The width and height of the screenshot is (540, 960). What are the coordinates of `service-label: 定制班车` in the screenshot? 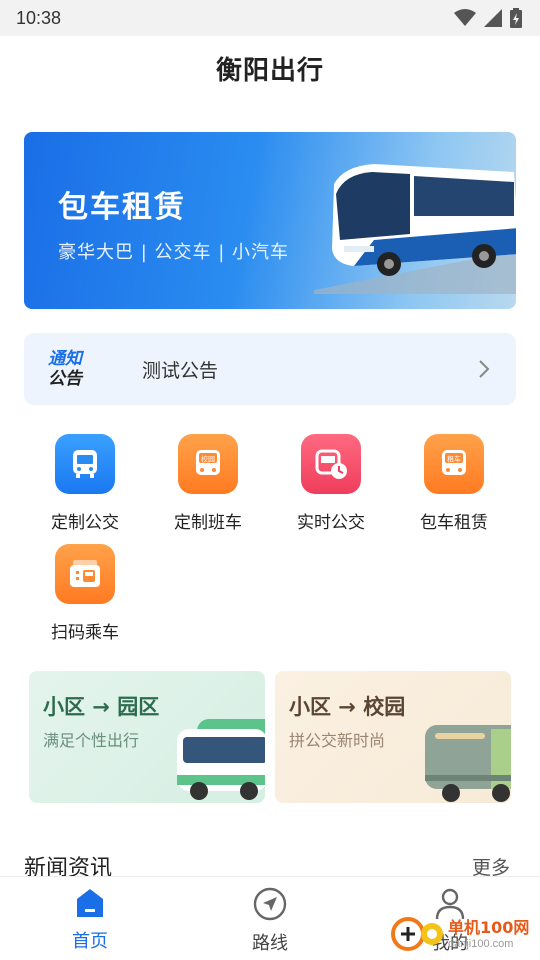 It's located at (208, 523).